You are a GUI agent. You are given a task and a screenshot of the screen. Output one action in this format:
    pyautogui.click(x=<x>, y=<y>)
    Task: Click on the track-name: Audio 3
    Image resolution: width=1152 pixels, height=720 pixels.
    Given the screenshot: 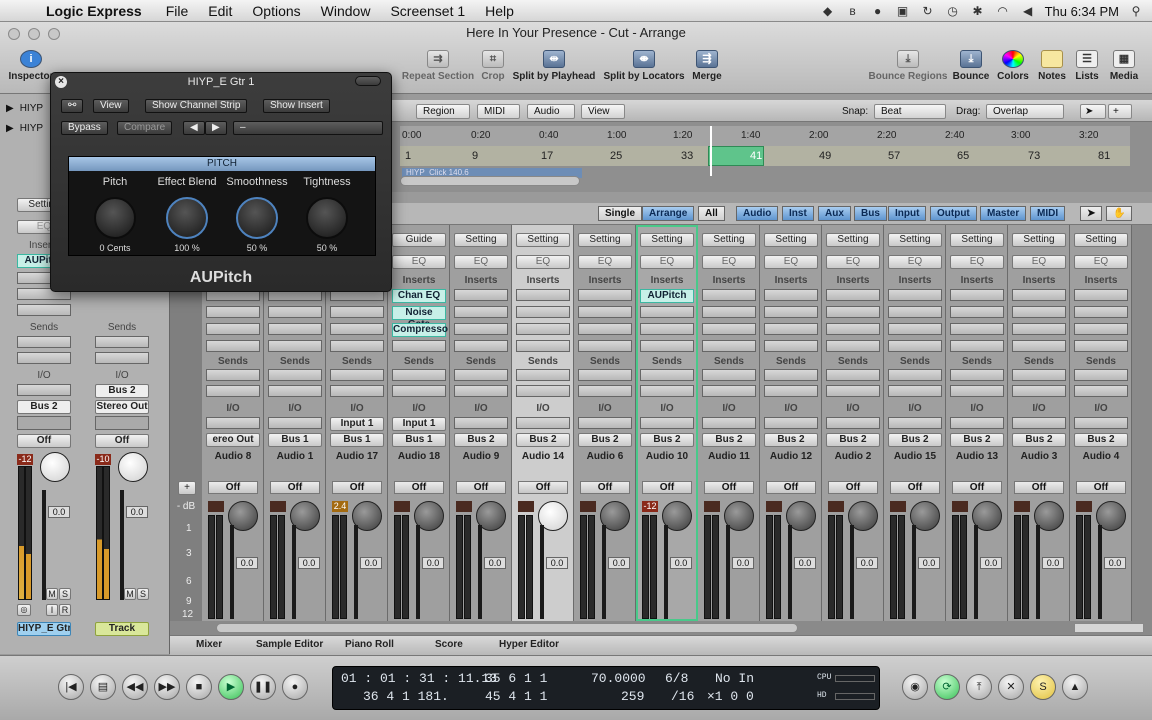 What is the action you would take?
    pyautogui.click(x=1039, y=456)
    